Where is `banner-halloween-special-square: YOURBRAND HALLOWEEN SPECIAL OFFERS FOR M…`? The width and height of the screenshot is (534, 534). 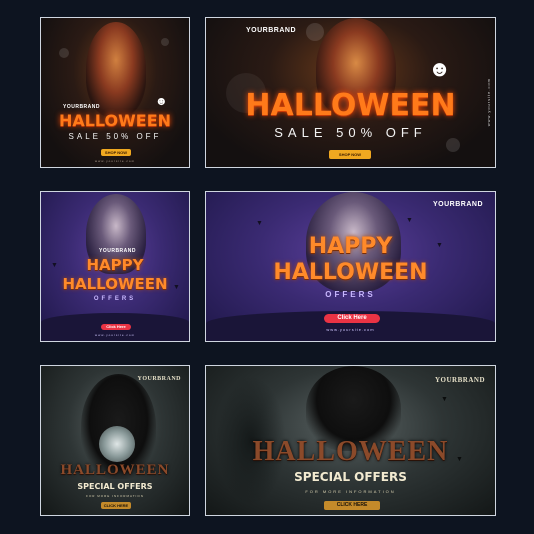
banner-halloween-special-square: YOURBRAND HALLOWEEN SPECIAL OFFERS FOR M… is located at coordinates (115, 440).